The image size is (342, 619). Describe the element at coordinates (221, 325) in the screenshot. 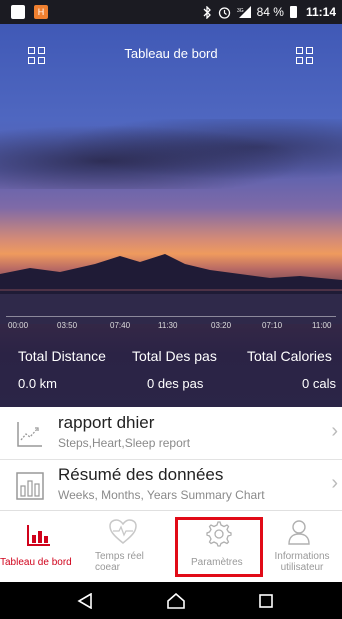

I see `timeline-label: 03:20` at that location.